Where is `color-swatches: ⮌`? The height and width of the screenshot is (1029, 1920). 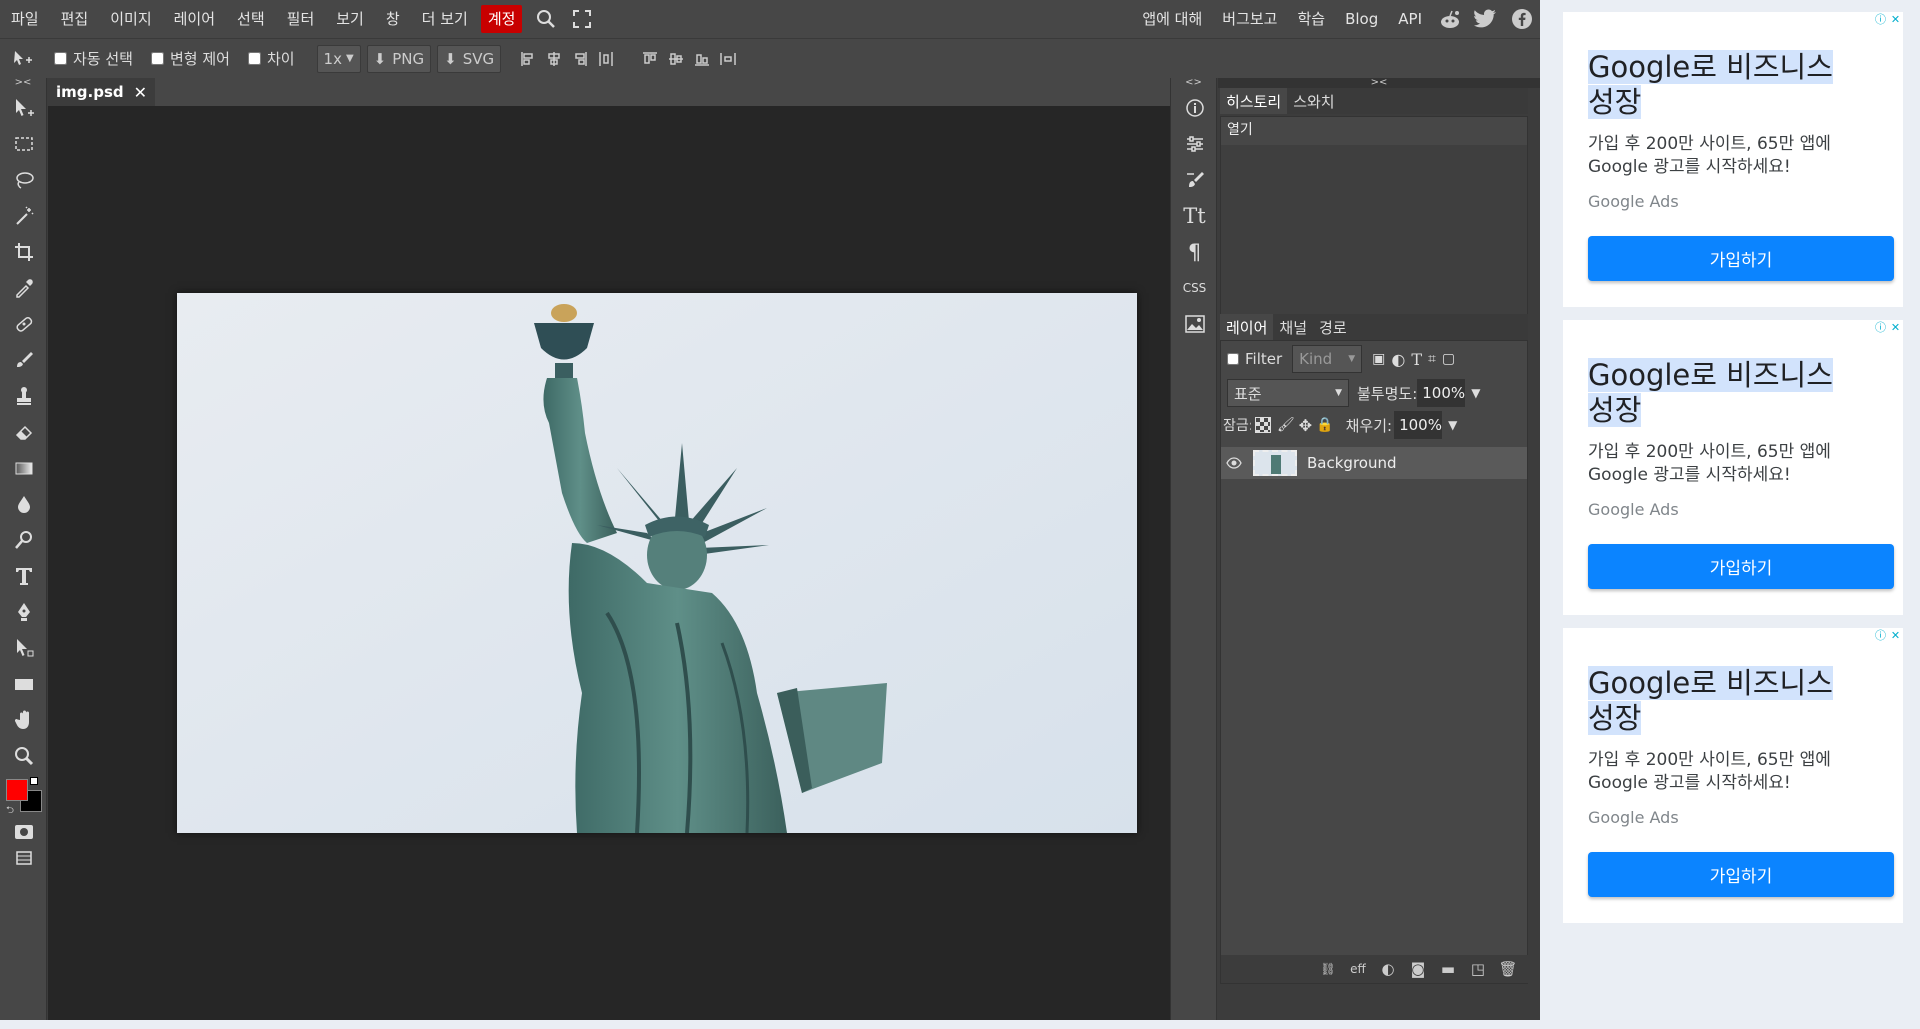
color-swatches: ⮌ is located at coordinates (23, 796).